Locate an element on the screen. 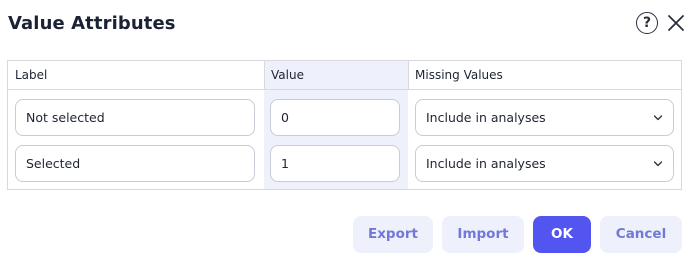  value-input: 1 is located at coordinates (335, 163).